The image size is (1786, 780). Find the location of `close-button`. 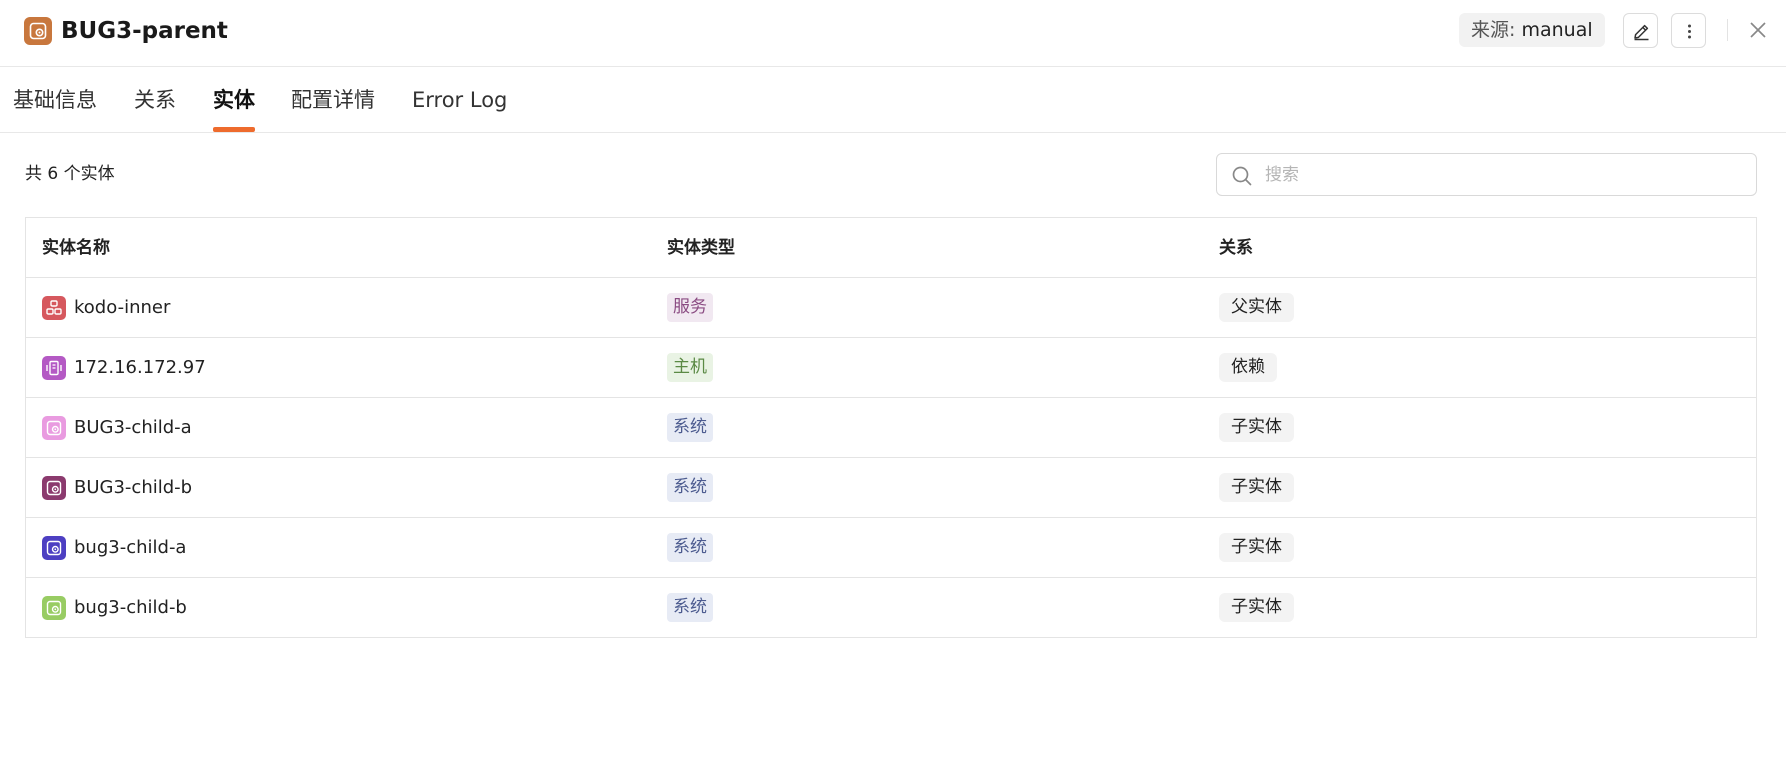

close-button is located at coordinates (1758, 30).